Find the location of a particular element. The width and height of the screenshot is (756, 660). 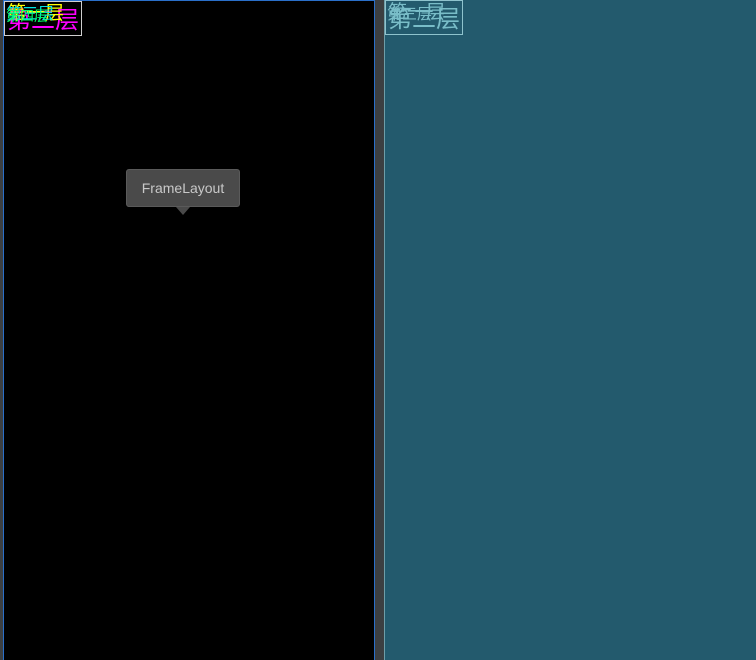

blueprint-layer-text-3: 第三层 is located at coordinates (410, 14).